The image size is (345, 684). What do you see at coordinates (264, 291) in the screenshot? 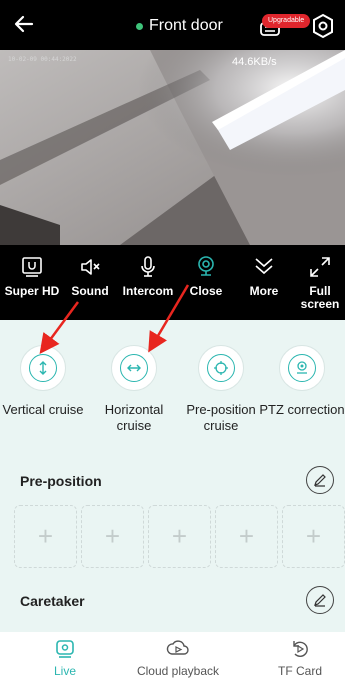
I see `more-label: More` at bounding box center [264, 291].